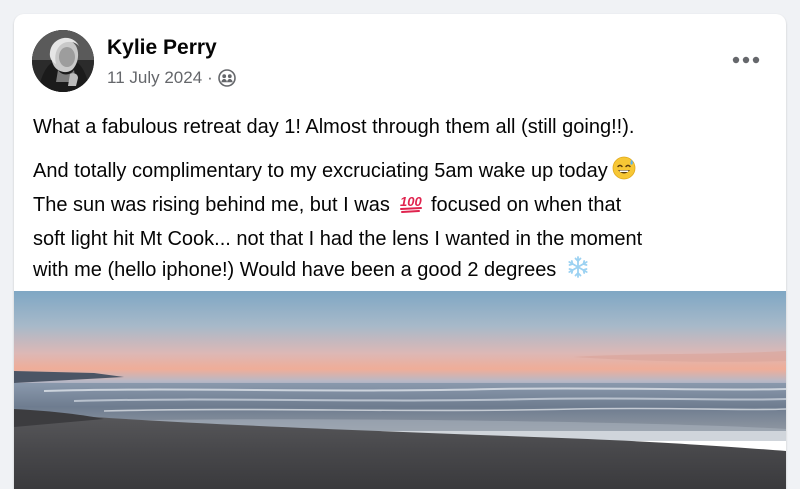 The width and height of the screenshot is (800, 489). I want to click on hundred-label: 100, so click(411, 201).